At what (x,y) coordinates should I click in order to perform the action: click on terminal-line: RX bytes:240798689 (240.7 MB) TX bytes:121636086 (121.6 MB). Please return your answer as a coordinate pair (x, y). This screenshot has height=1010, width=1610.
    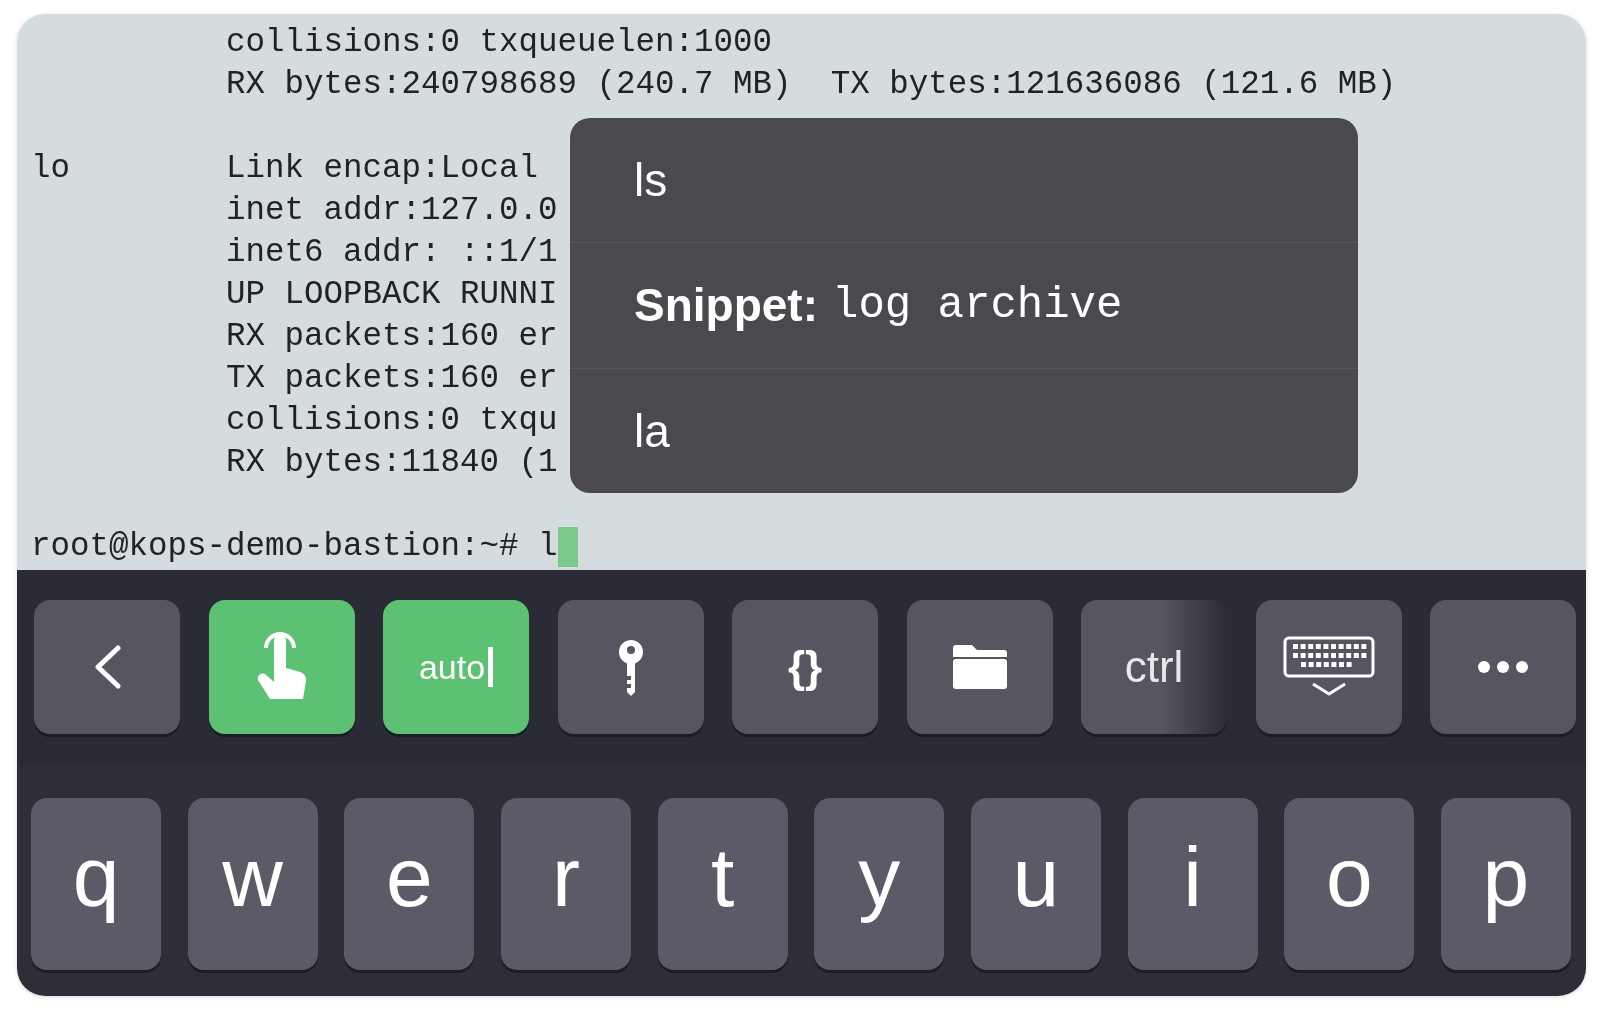
    Looking at the image, I should click on (811, 85).